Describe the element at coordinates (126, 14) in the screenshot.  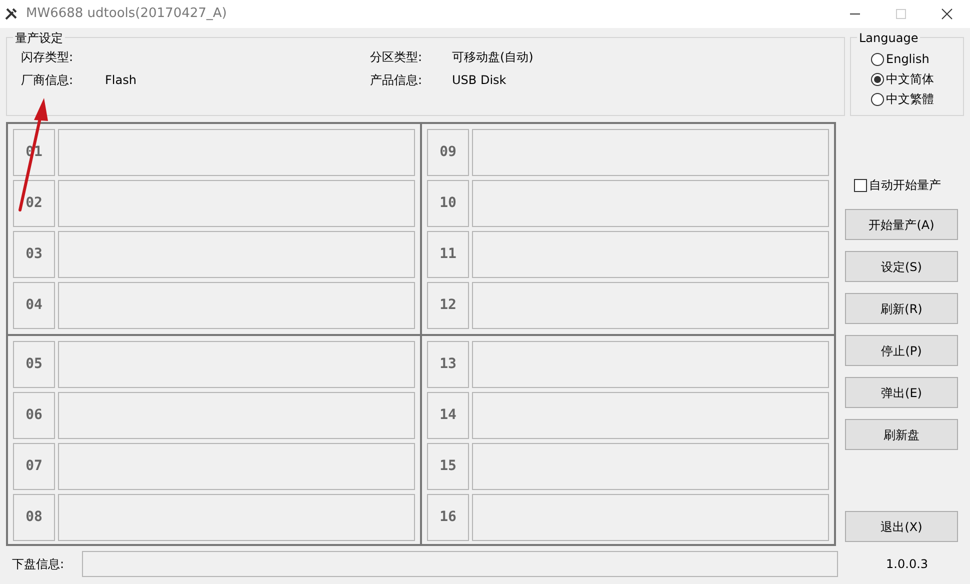
I see `window-title: MW6688 udtools(20170427_A)` at that location.